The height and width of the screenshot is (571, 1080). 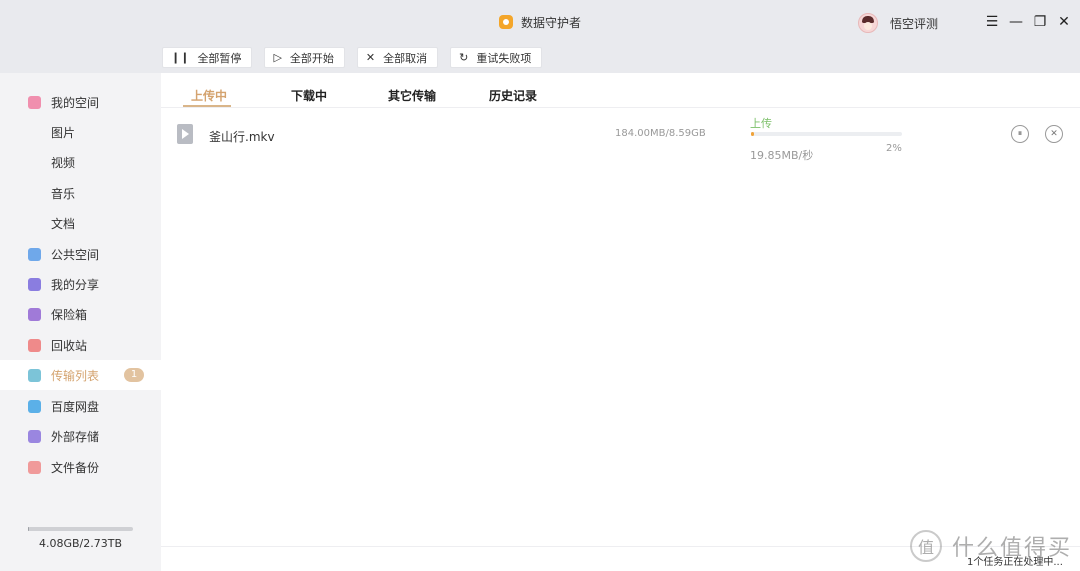 What do you see at coordinates (80, 543) in the screenshot?
I see `storage-usage-text: 4.08GB/2.73TB` at bounding box center [80, 543].